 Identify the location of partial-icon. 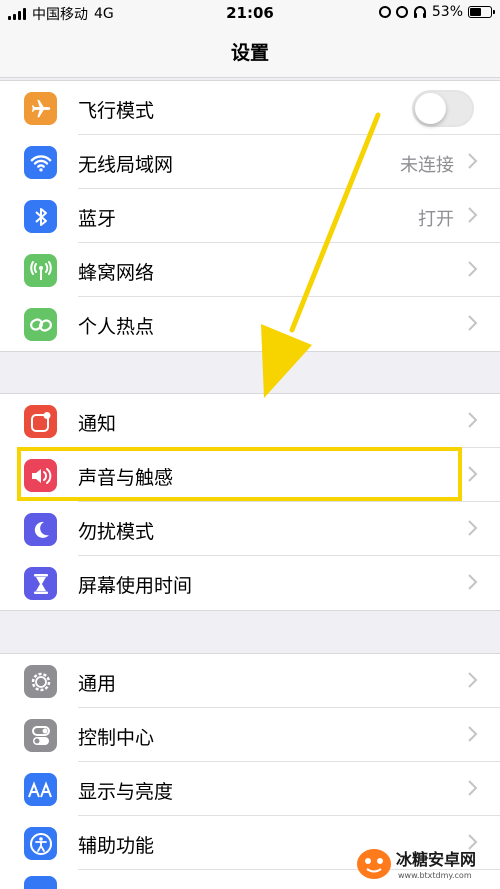
(40, 882).